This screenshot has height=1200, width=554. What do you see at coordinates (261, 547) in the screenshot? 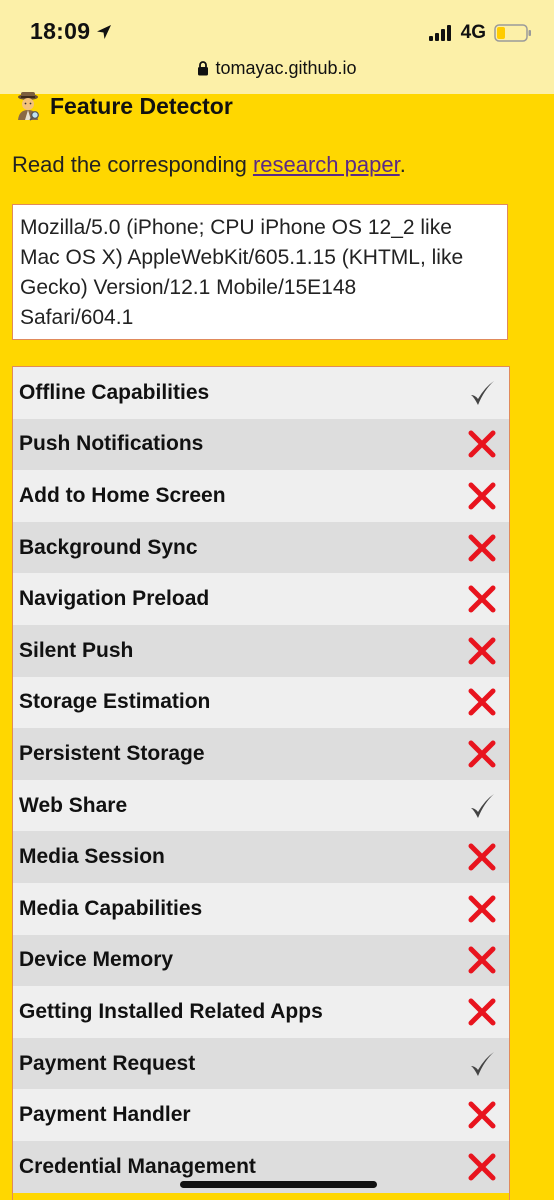
I see `feature-row: Background Sync` at bounding box center [261, 547].